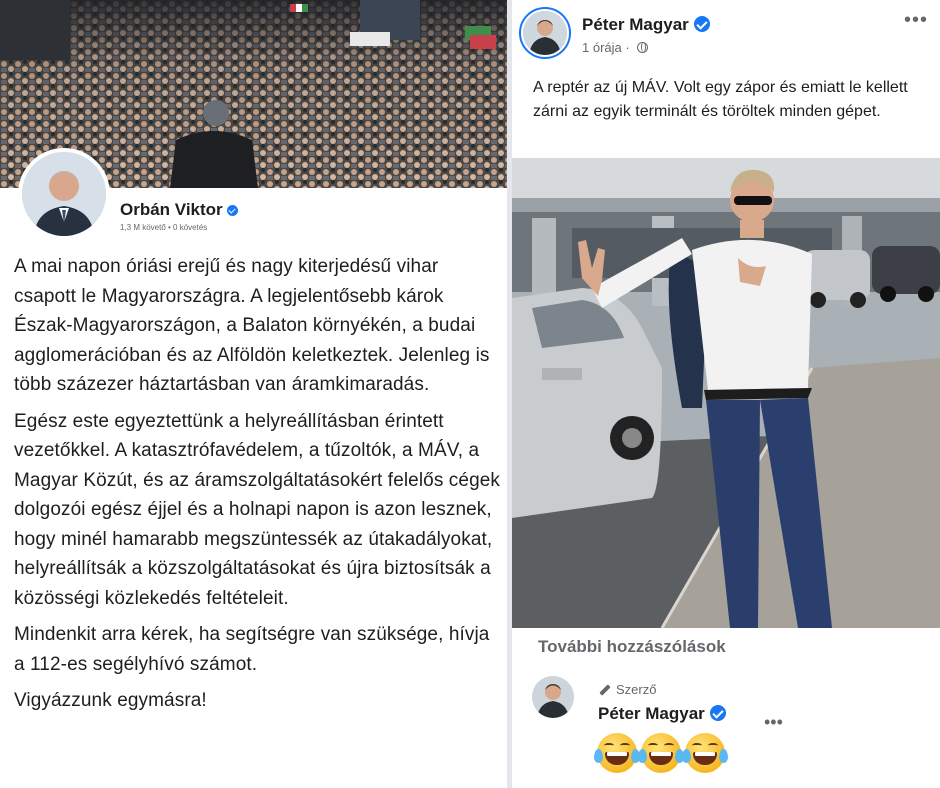 Image resolution: width=940 pixels, height=788 pixels. Describe the element at coordinates (726, 33) in the screenshot. I see `post-header: Péter Magyar 1 órája · •••` at that location.